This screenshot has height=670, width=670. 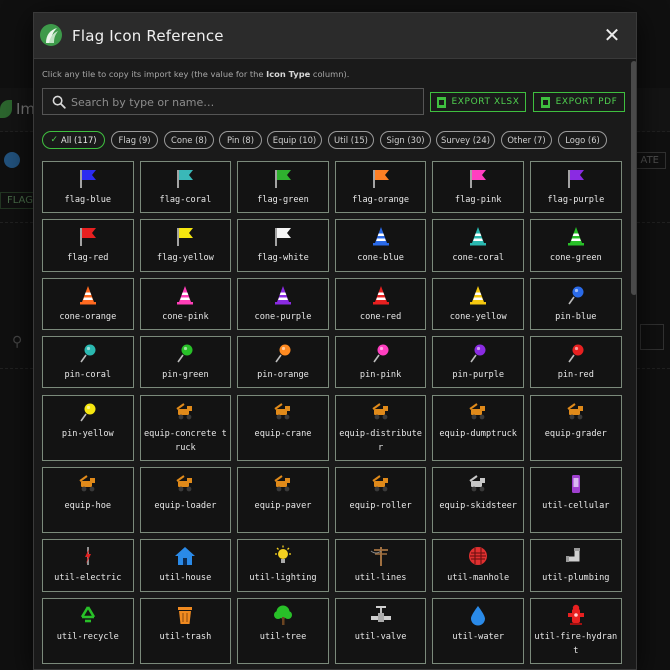 What do you see at coordinates (478, 102) in the screenshot?
I see `export-xlsx-button: EXPORT XLSX` at bounding box center [478, 102].